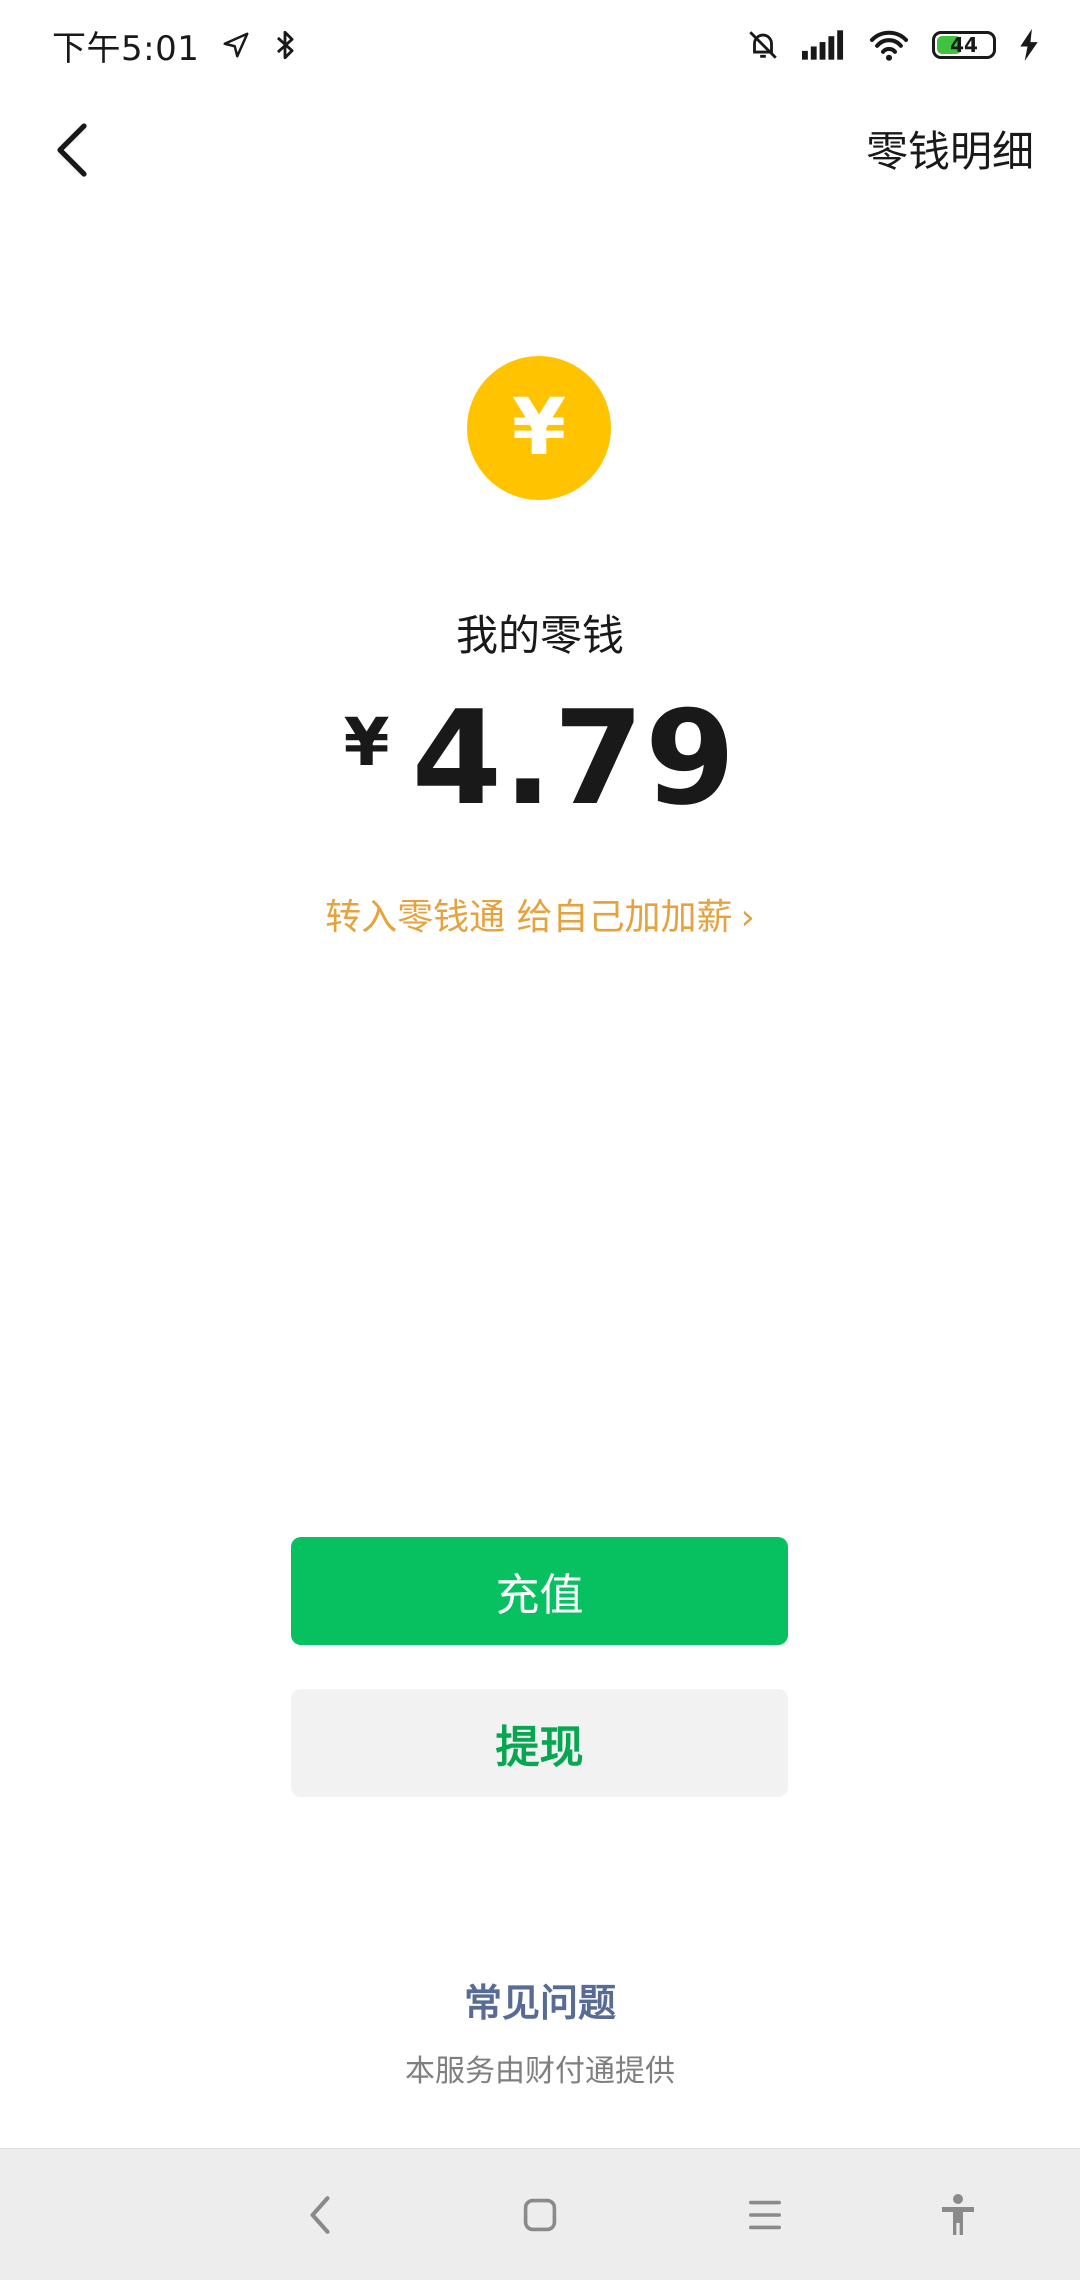  What do you see at coordinates (285, 45) in the screenshot?
I see `bluetooth-icon` at bounding box center [285, 45].